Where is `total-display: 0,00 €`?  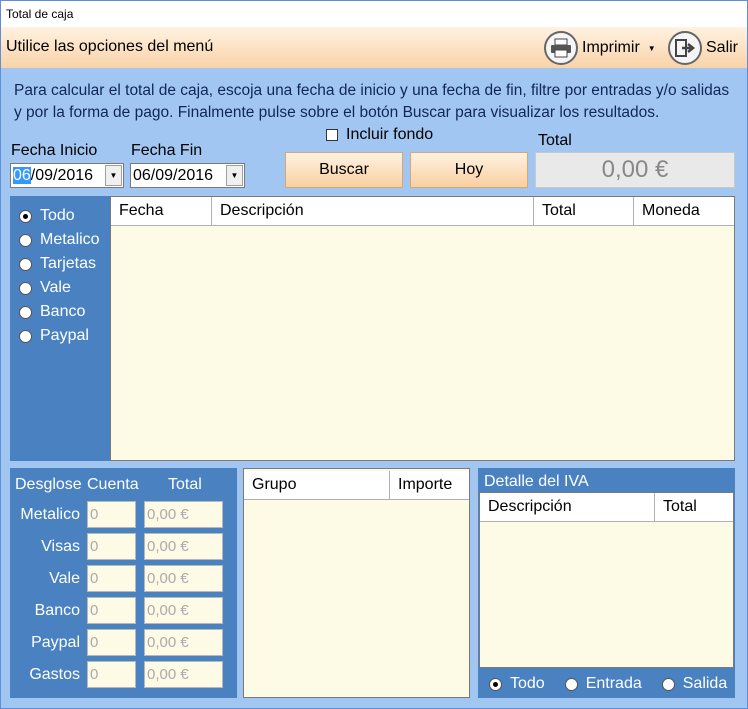 total-display: 0,00 € is located at coordinates (635, 170).